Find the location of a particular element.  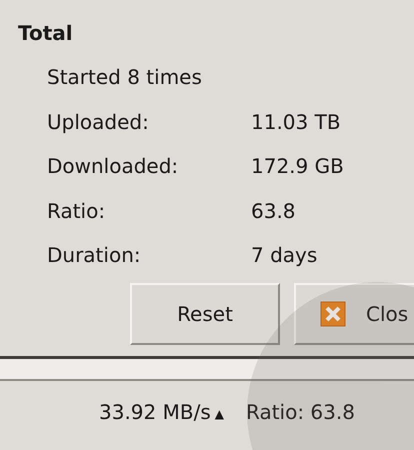

ratio-text: Ratio: 63.8 is located at coordinates (300, 412).